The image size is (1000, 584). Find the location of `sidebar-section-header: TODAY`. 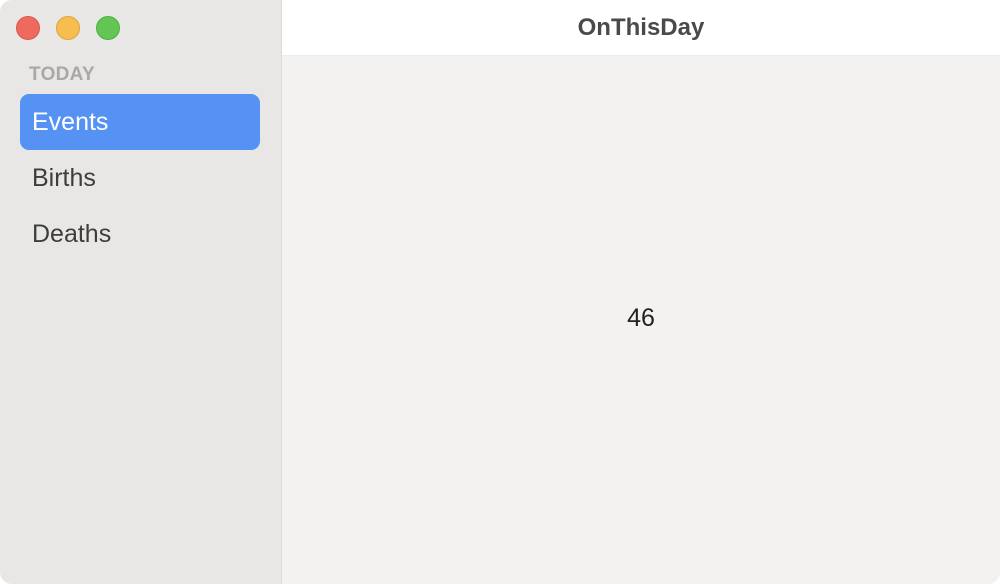

sidebar-section-header: TODAY is located at coordinates (62, 74).